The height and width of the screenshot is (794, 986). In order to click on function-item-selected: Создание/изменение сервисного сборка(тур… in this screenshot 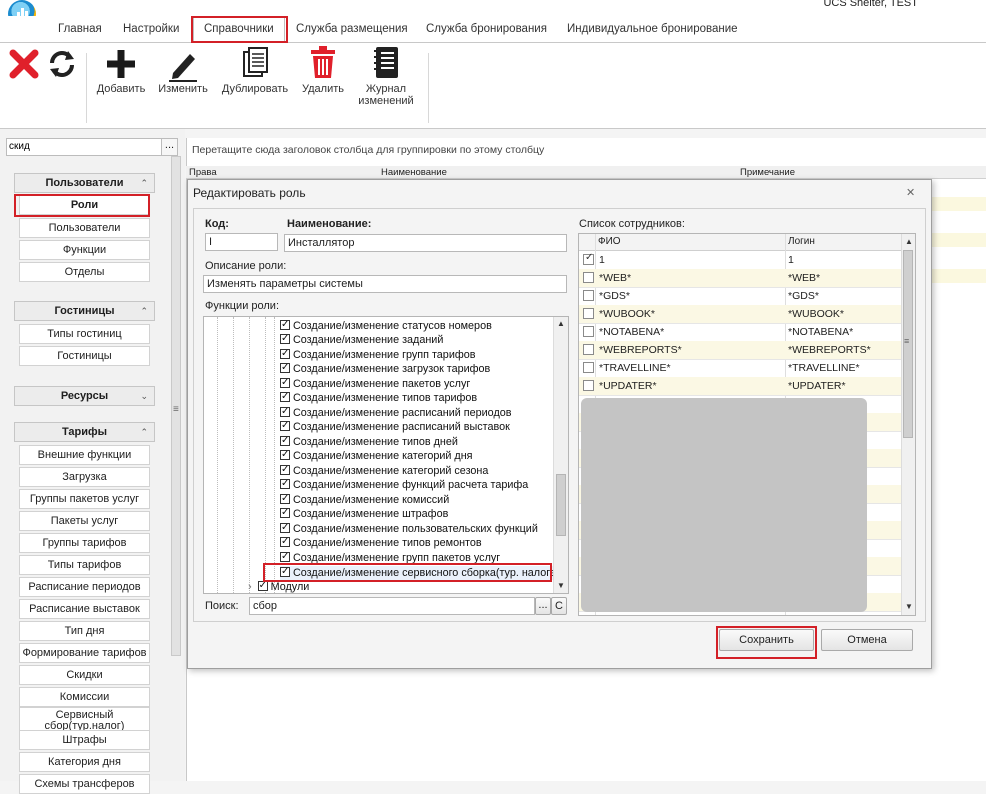, I will do `click(420, 572)`.